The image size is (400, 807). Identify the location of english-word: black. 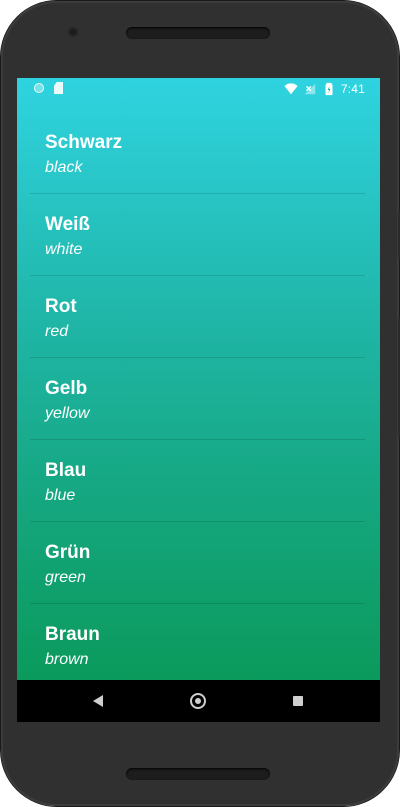
(64, 167).